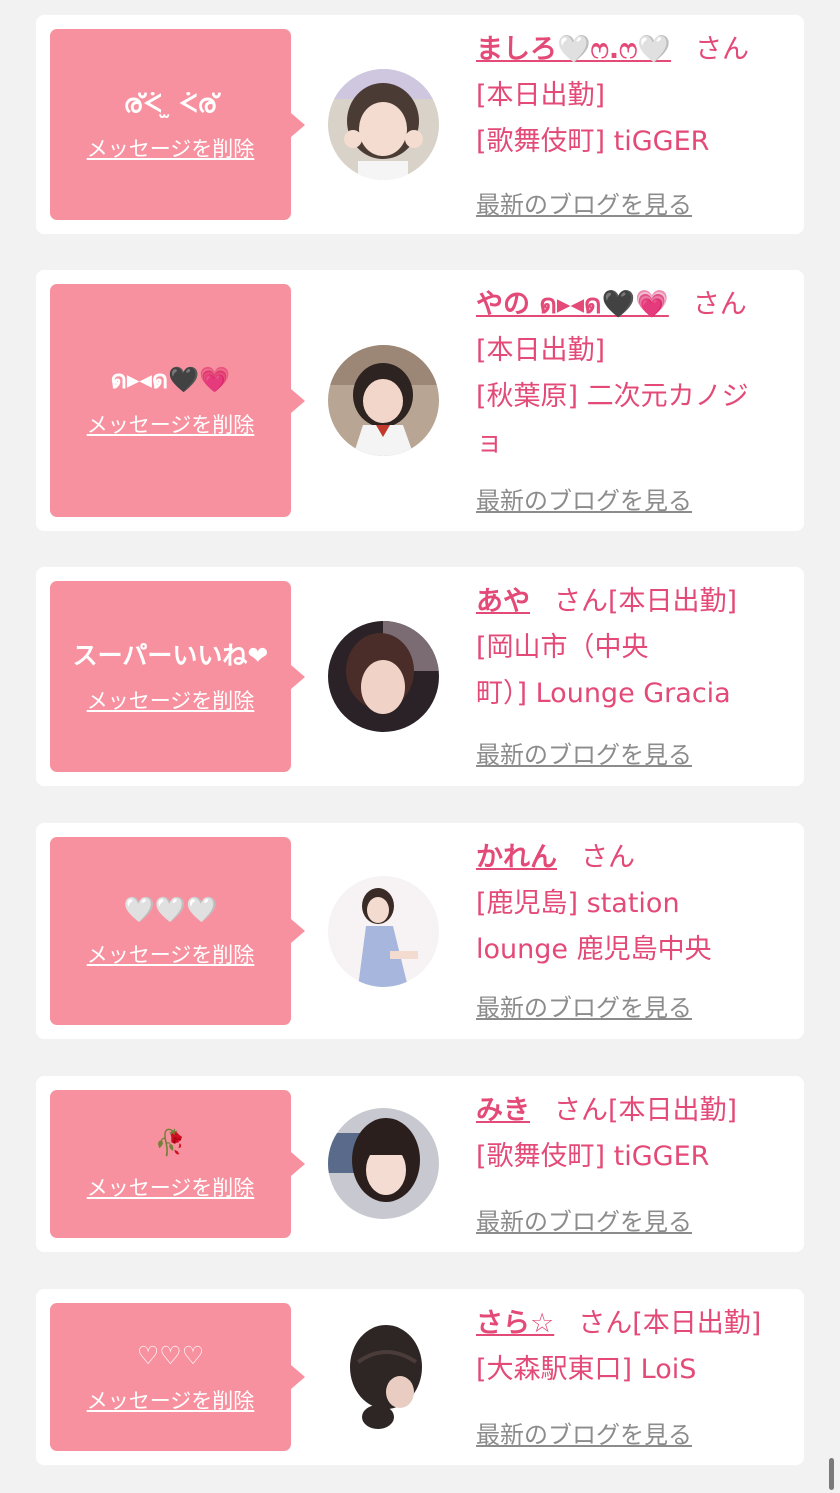 The height and width of the screenshot is (1493, 840). What do you see at coordinates (177, 1164) in the screenshot?
I see `message-bubble: 🥀 メッセージを削除` at bounding box center [177, 1164].